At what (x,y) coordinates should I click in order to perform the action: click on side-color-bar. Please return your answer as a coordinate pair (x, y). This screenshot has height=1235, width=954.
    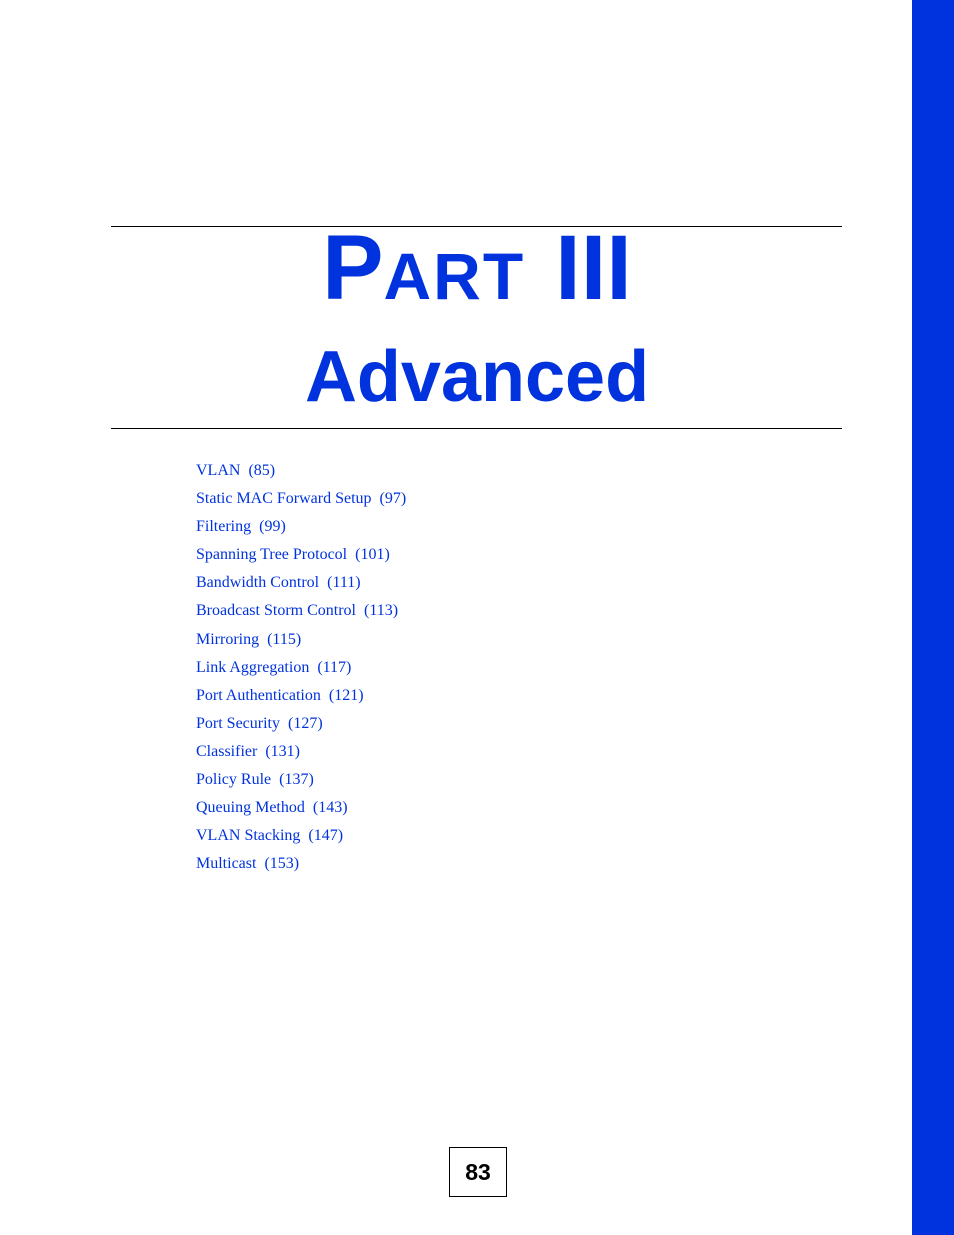
    Looking at the image, I should click on (933, 617).